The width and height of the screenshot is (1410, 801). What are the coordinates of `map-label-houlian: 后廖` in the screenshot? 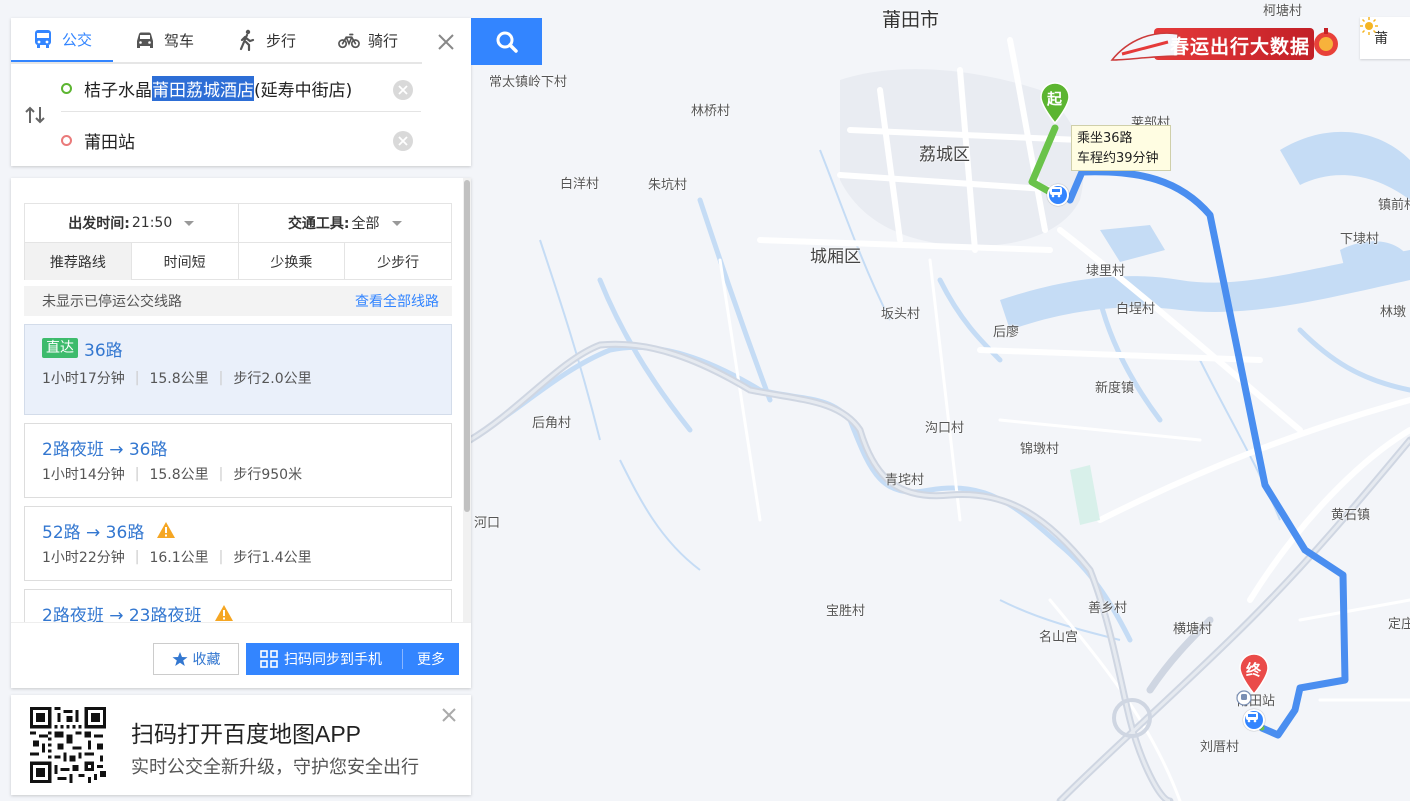 It's located at (1006, 332).